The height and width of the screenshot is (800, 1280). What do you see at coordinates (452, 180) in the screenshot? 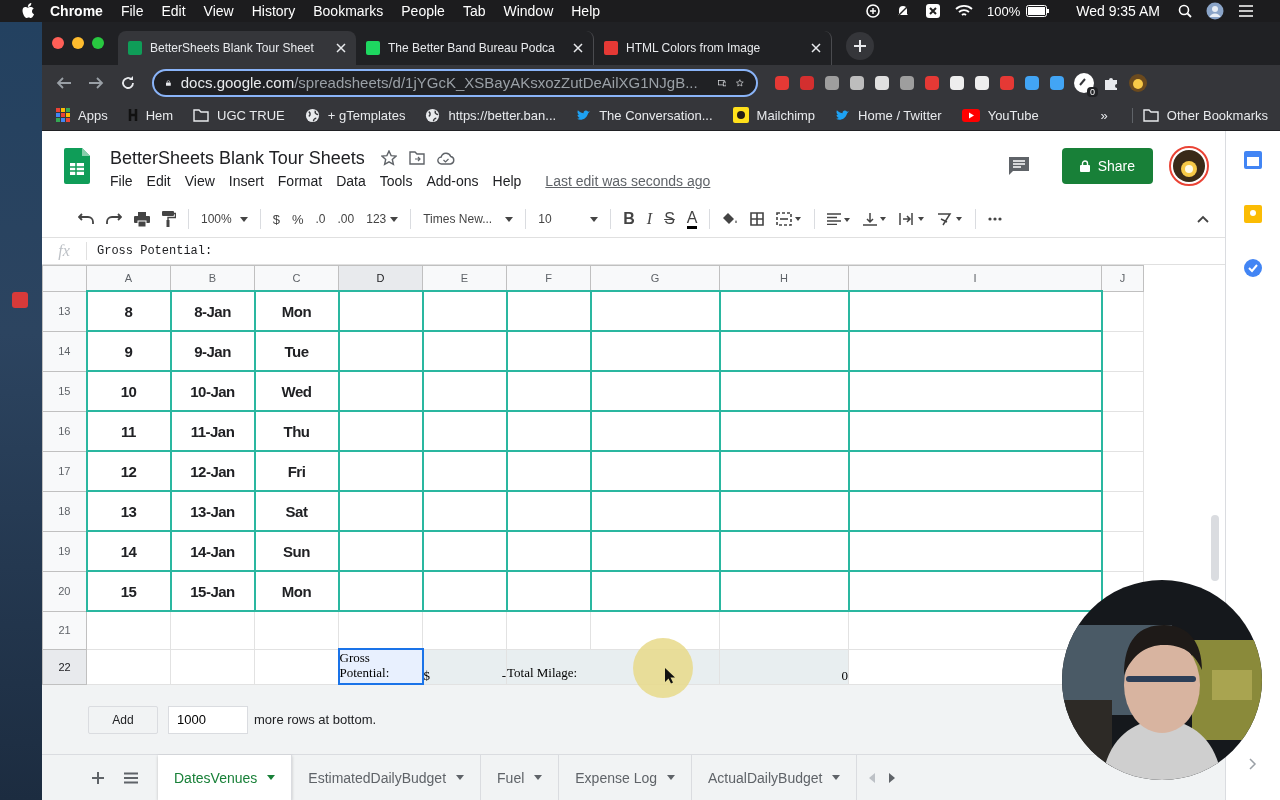
I see `menu-item: Add-ons` at bounding box center [452, 180].